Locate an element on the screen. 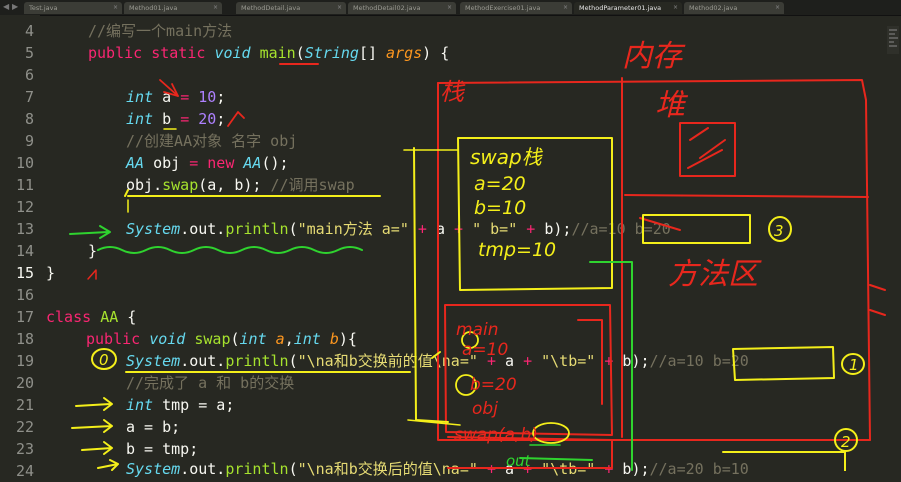  line-number: 9 is located at coordinates (29, 141).